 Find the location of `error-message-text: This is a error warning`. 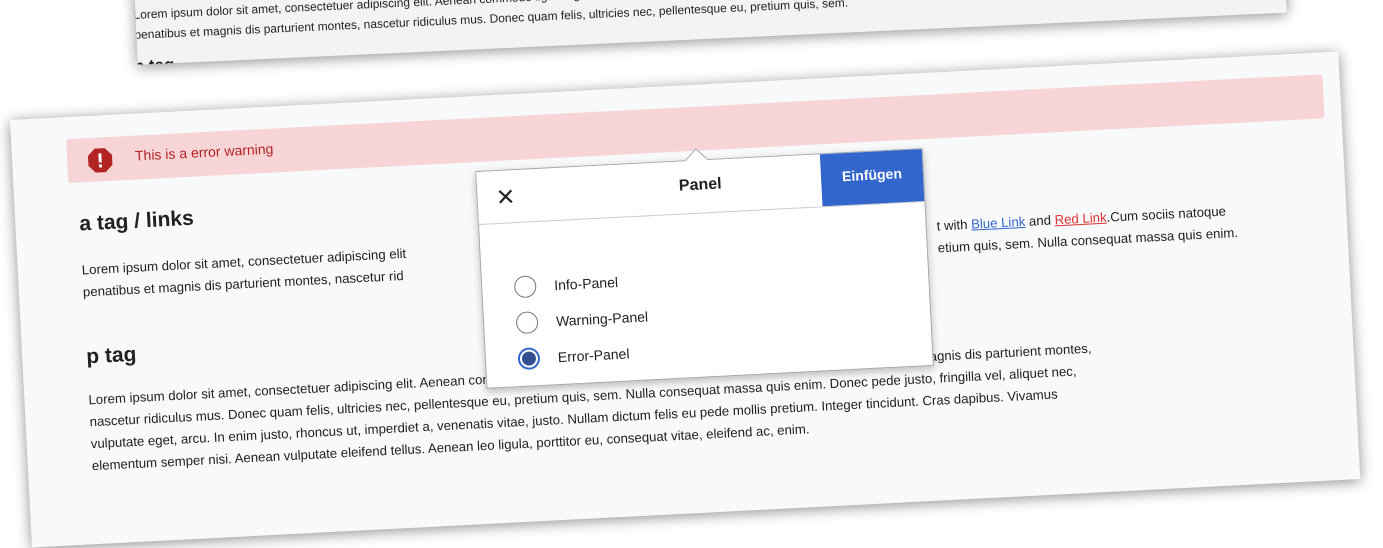

error-message-text: This is a error warning is located at coordinates (204, 152).